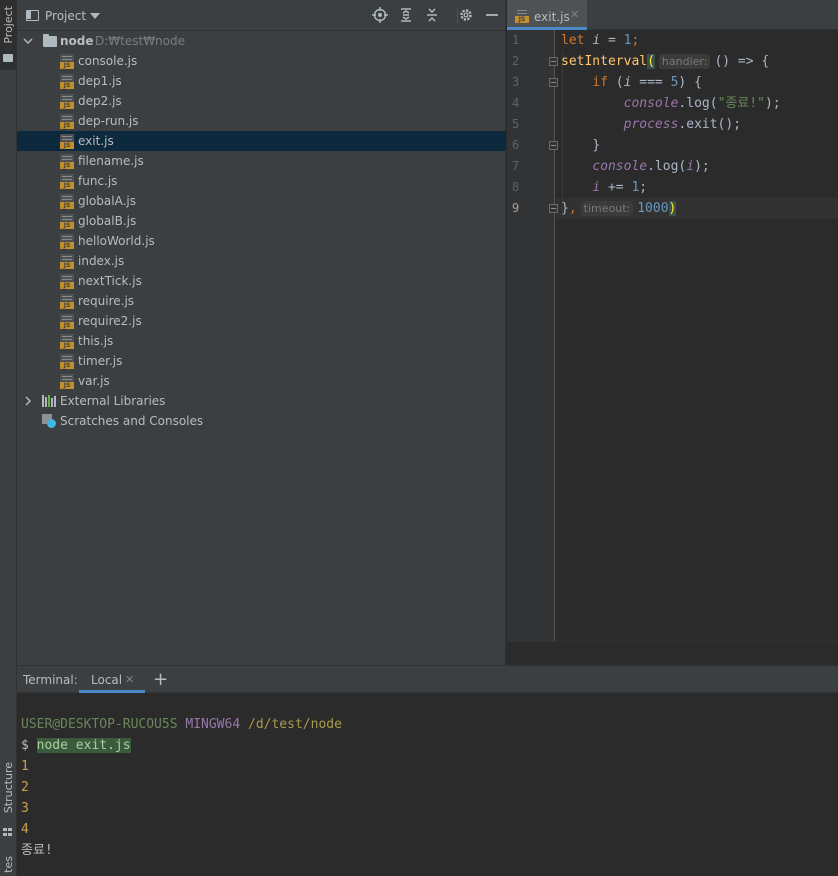  Describe the element at coordinates (432, 15) in the screenshot. I see `collapse-all-icon` at that location.